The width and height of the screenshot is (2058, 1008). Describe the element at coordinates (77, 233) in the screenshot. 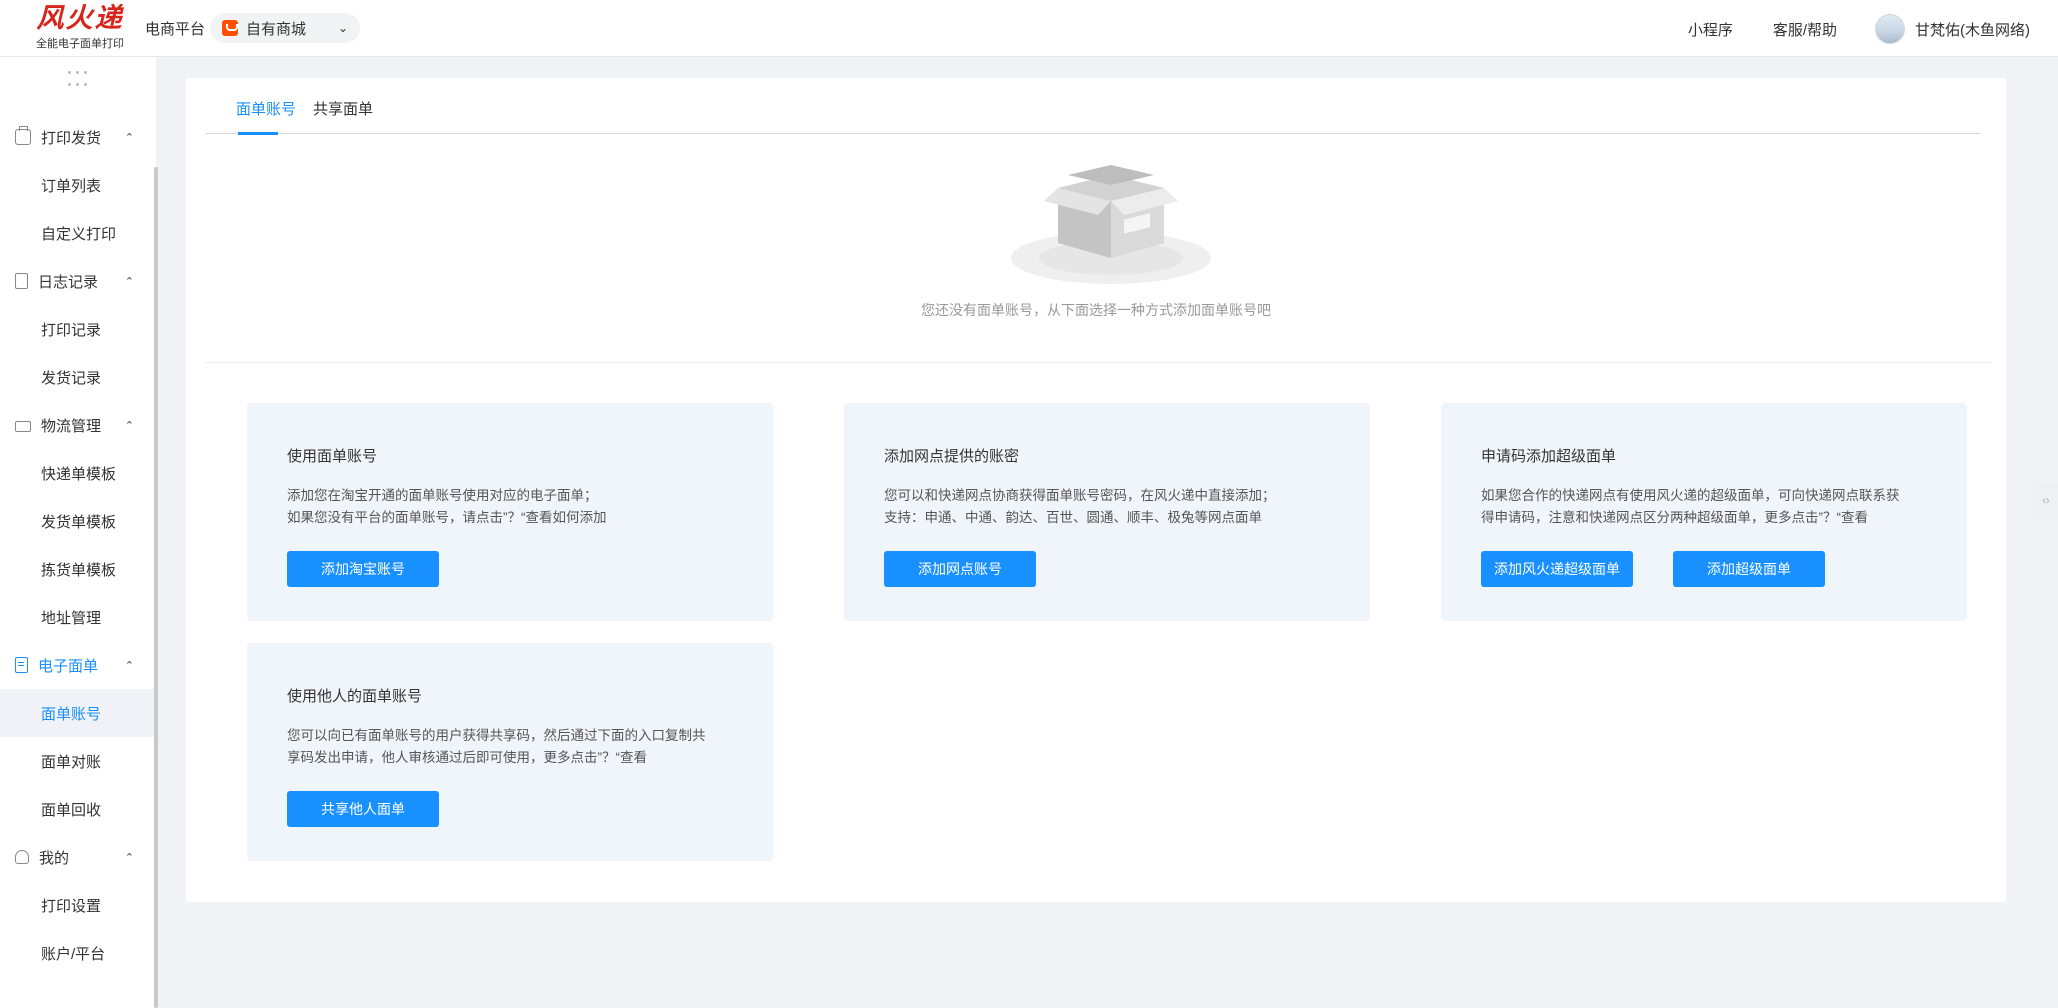

I see `sidebar-item-custom-print: 自定义打印` at that location.